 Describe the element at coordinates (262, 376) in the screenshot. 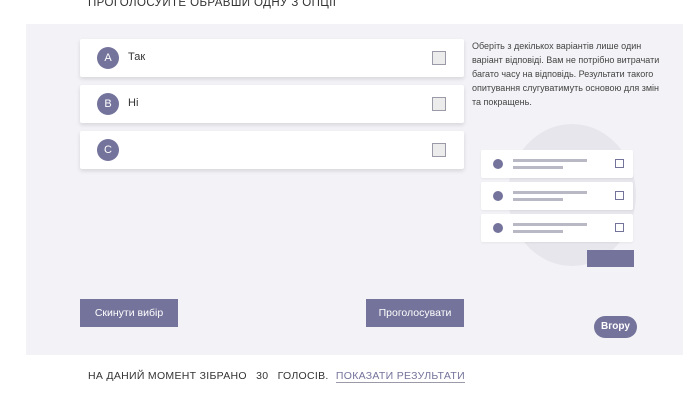

I see `vote-count-number: 30` at that location.